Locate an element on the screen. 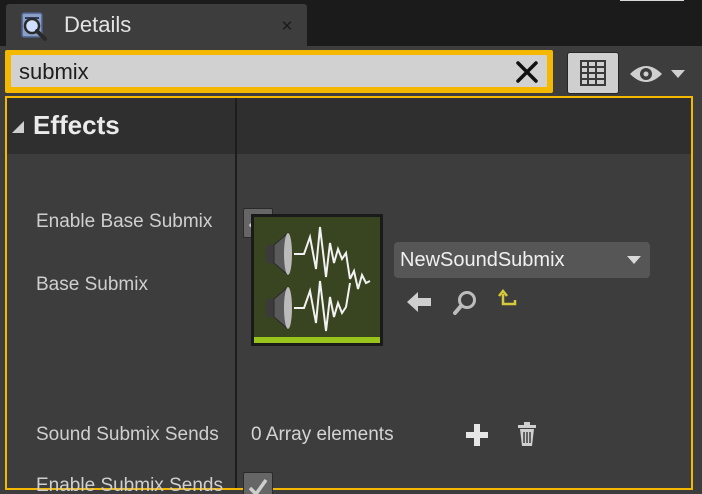 This screenshot has height=494, width=702. expand-arrow-icon is located at coordinates (18, 127).